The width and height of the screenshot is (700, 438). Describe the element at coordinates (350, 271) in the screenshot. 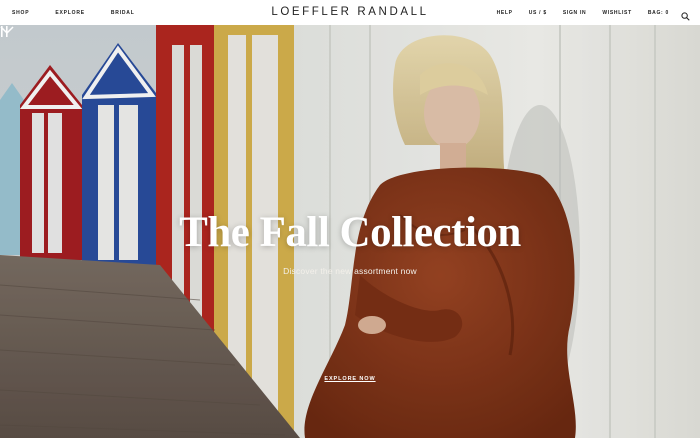

I see `hero-subheadline: Discover the new assortment now` at that location.